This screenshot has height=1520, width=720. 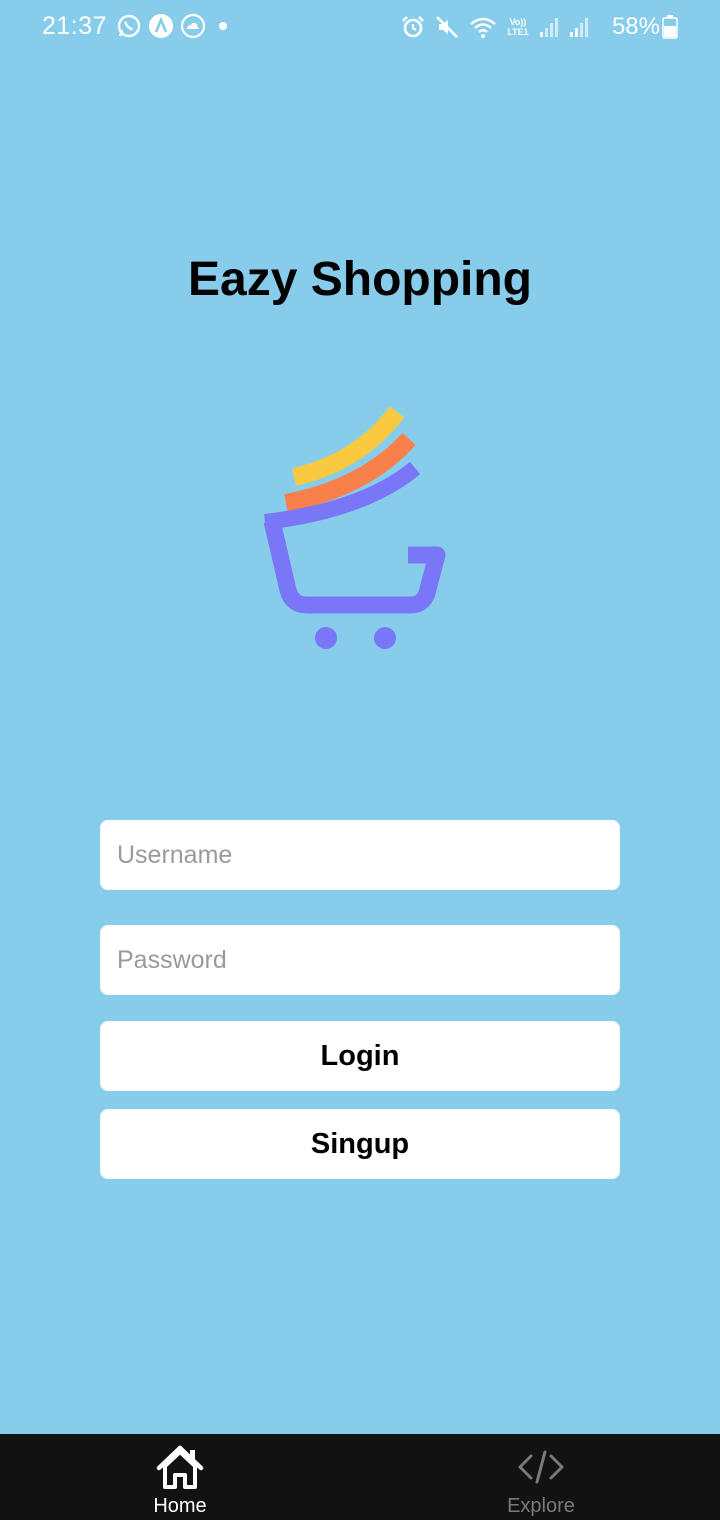 I want to click on logo-cart-wheel-left, so click(x=326, y=638).